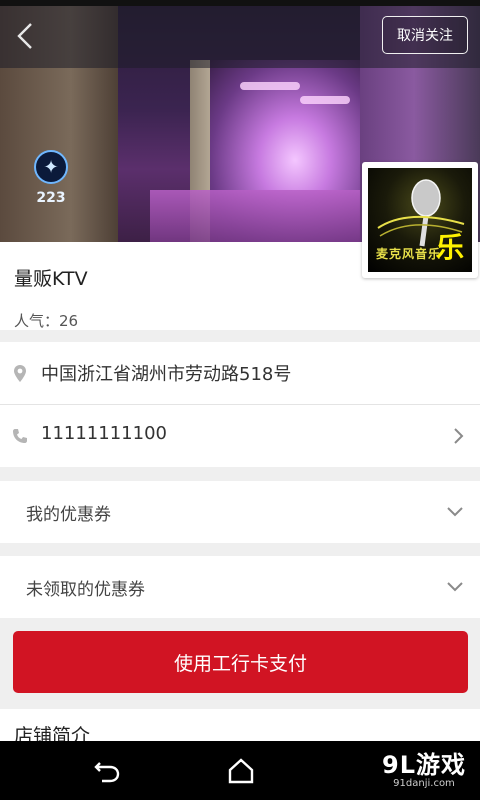  I want to click on nav-back-icon, so click(107, 771).